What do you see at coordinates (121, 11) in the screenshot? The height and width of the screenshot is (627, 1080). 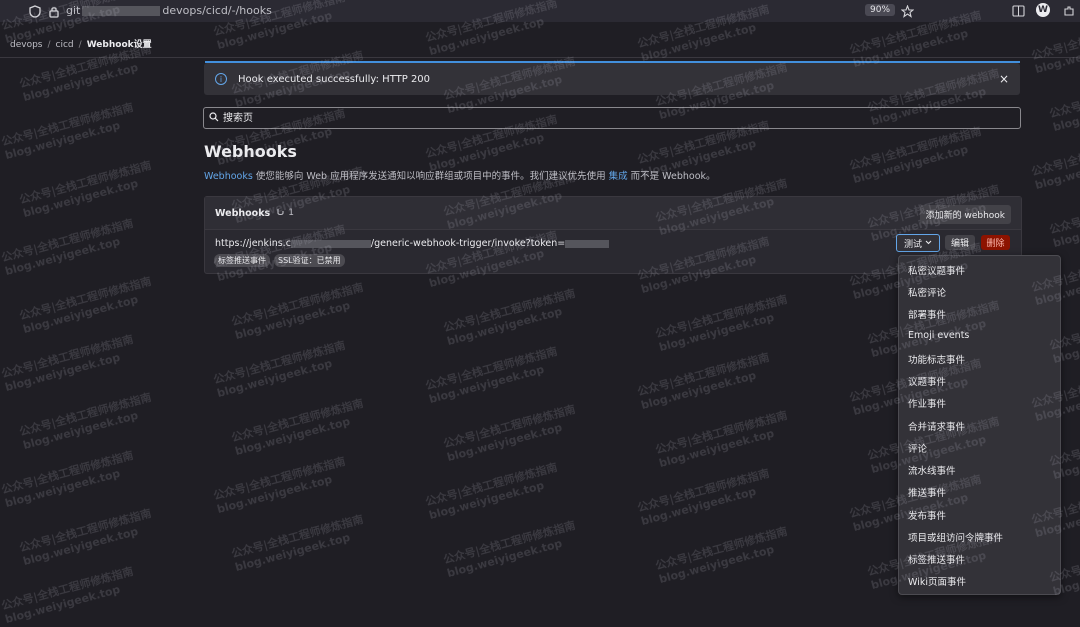 I see `url-redacted` at bounding box center [121, 11].